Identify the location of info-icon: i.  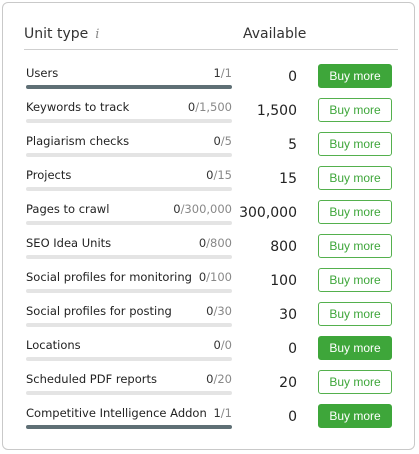
(97, 34).